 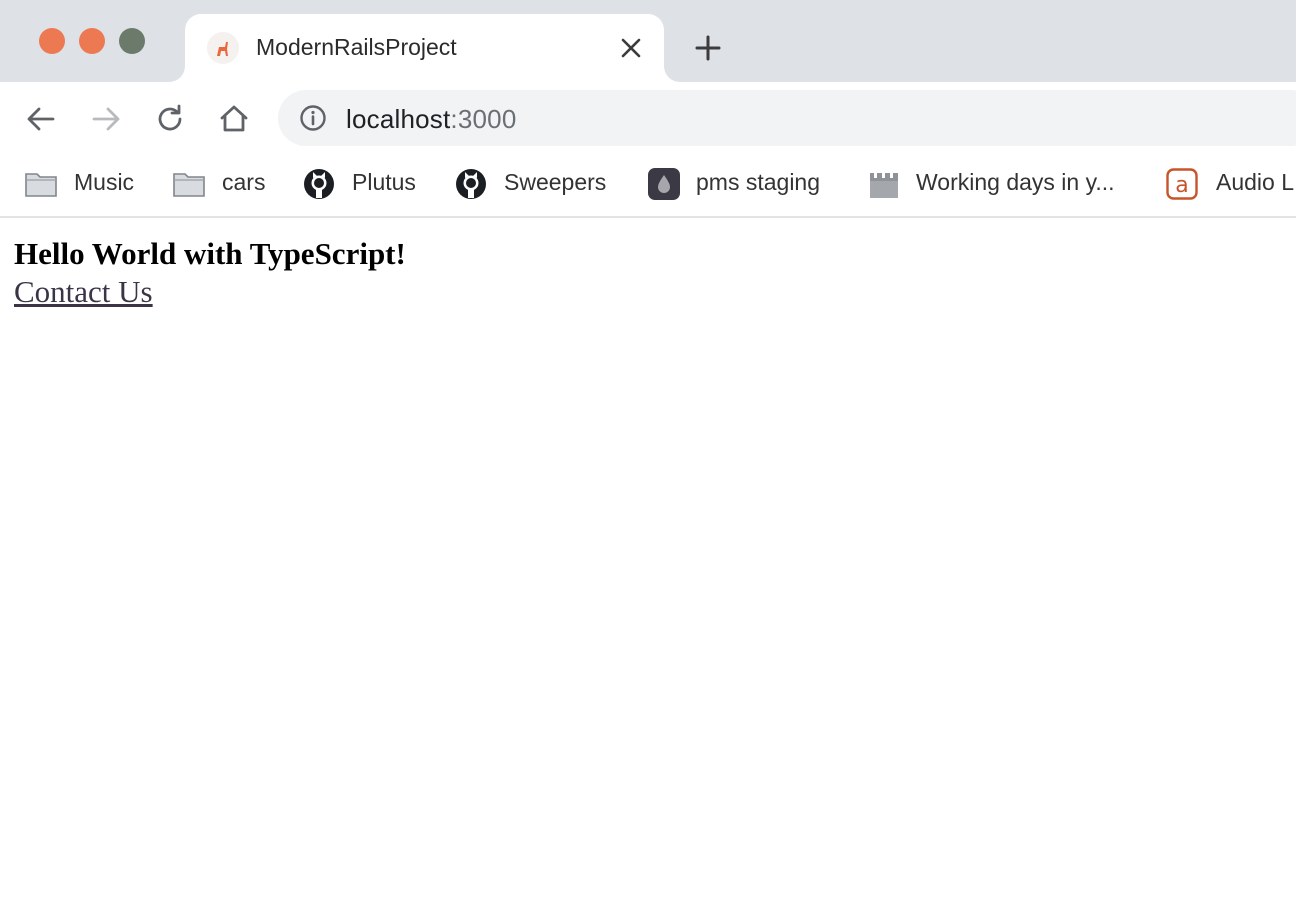 I want to click on drop-icon, so click(x=664, y=184).